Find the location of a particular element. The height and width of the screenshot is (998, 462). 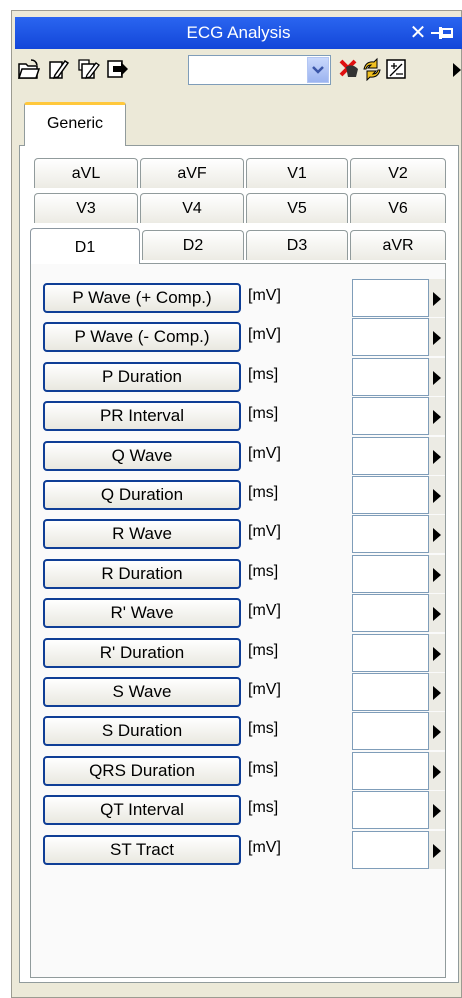

multi-edit-icon is located at coordinates (89, 69).